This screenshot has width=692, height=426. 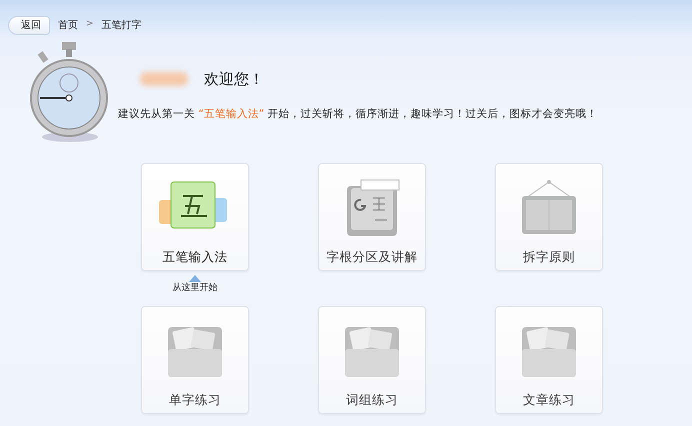 I want to click on lesson-tile: 字根分区及讲解, so click(x=372, y=217).